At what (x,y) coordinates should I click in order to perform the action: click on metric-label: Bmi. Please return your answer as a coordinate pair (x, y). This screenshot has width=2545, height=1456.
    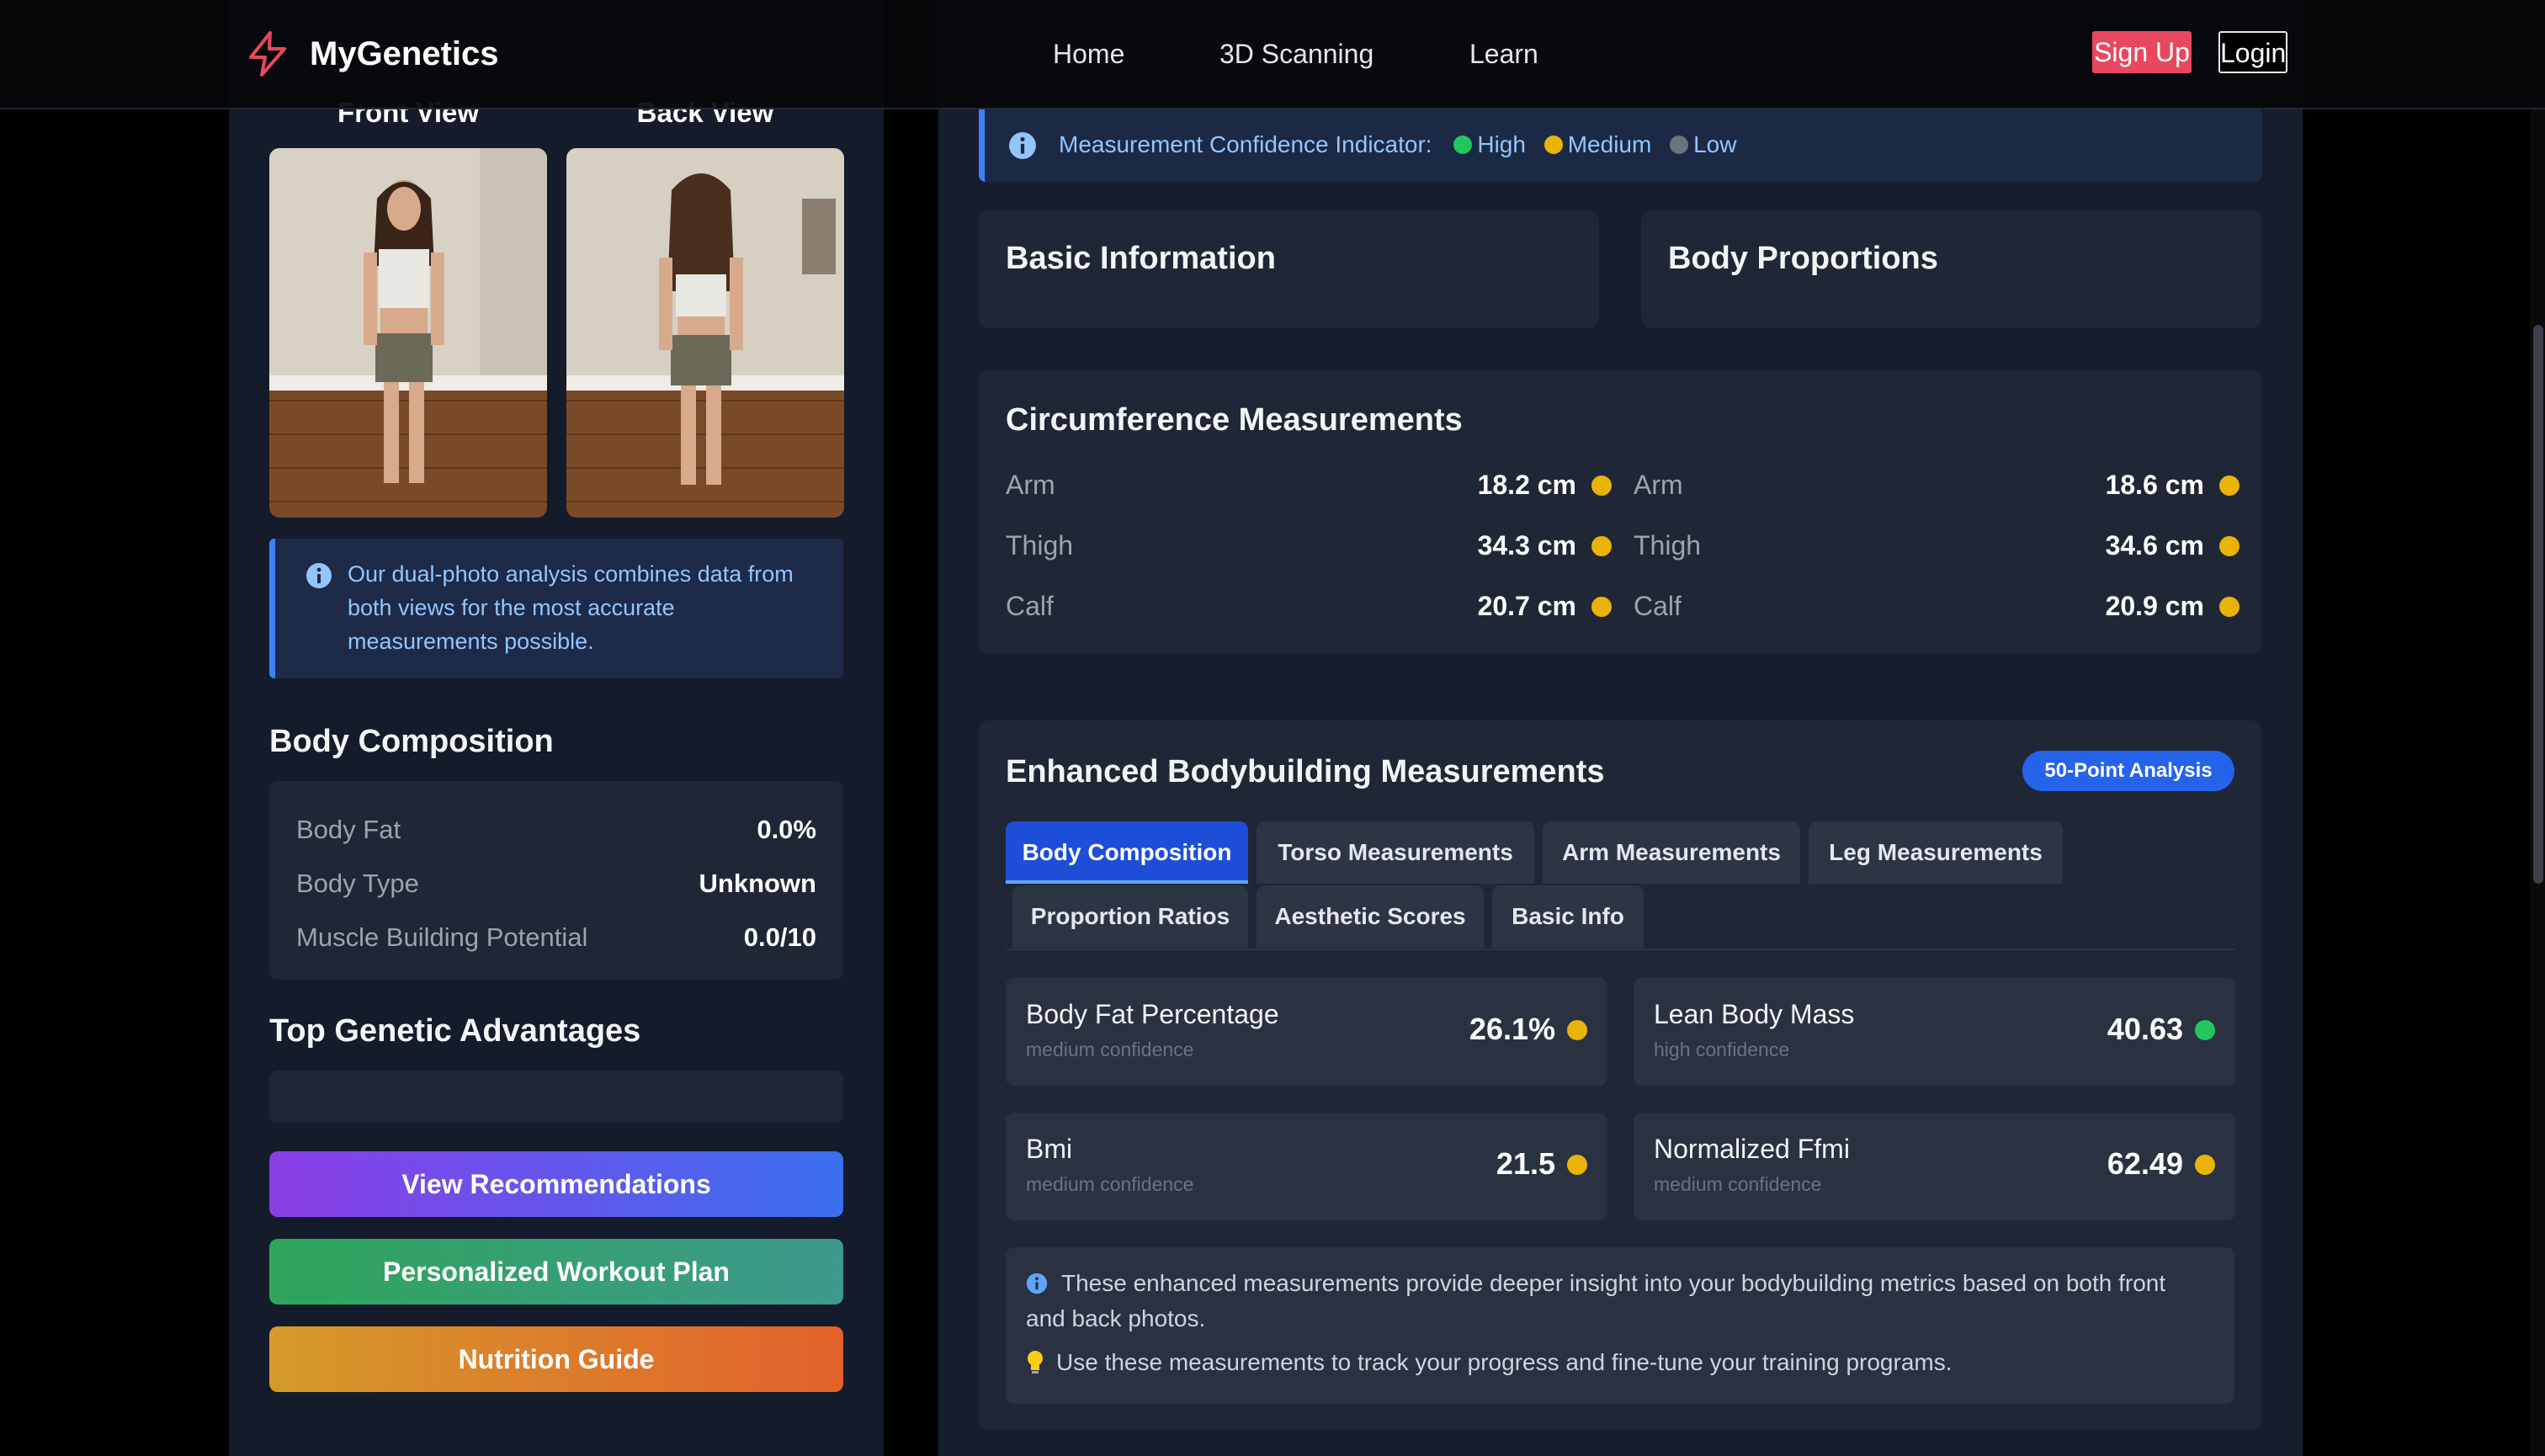
    Looking at the image, I should click on (1049, 1149).